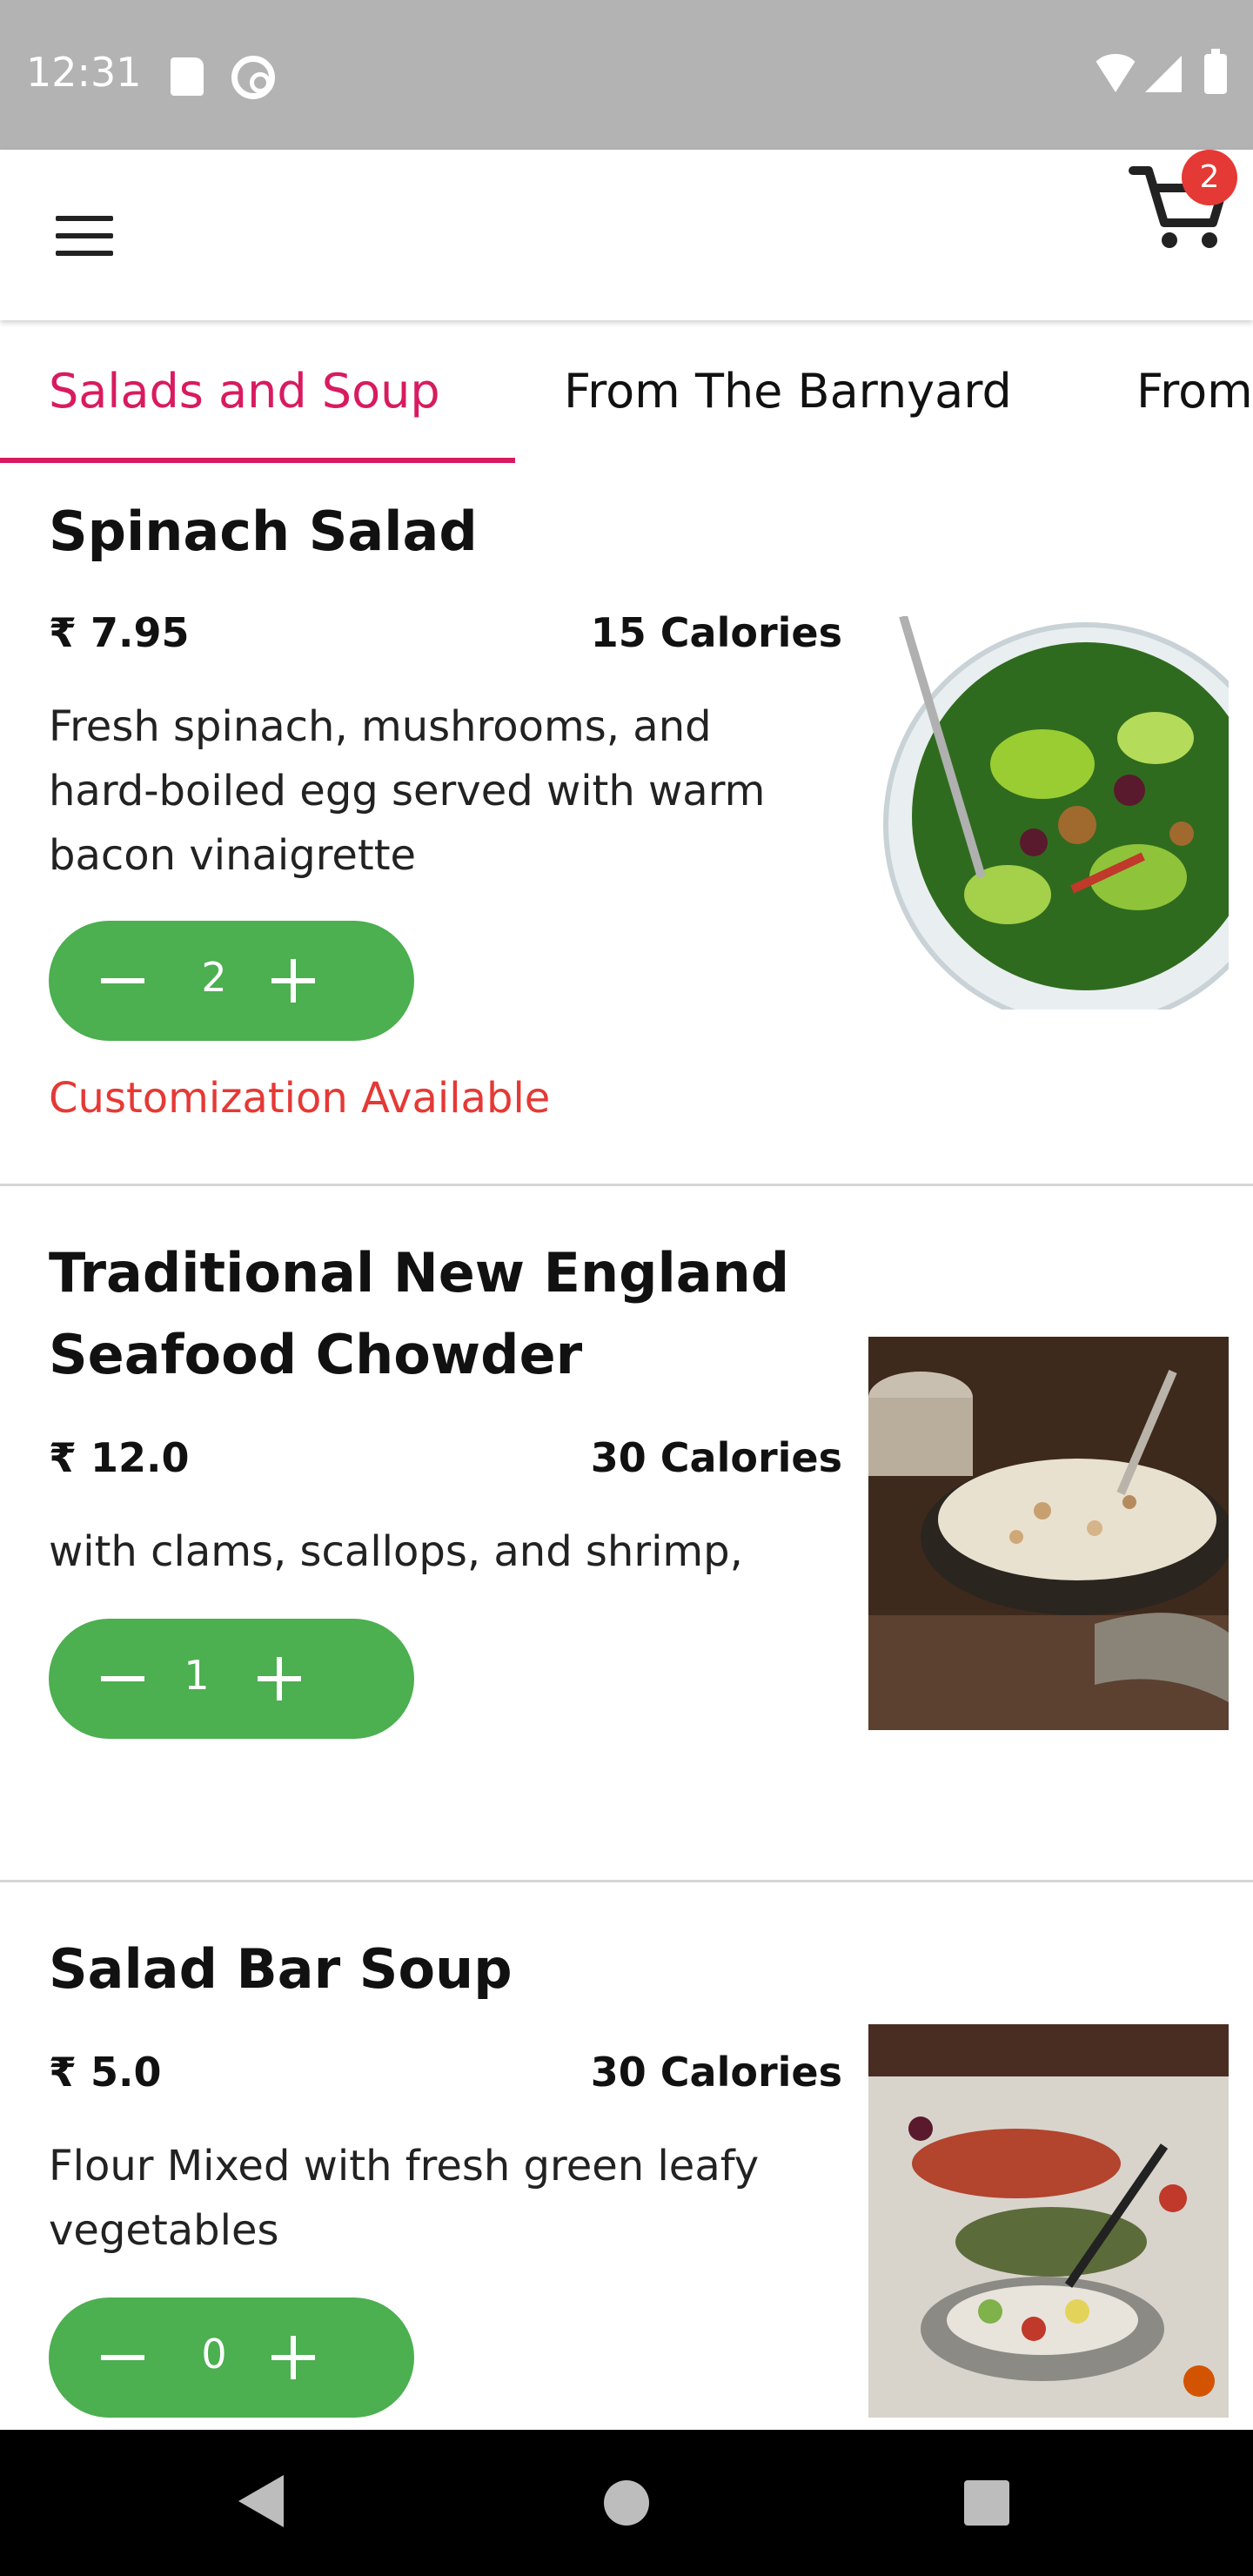  What do you see at coordinates (1115, 73) in the screenshot?
I see `wifi-icon` at bounding box center [1115, 73].